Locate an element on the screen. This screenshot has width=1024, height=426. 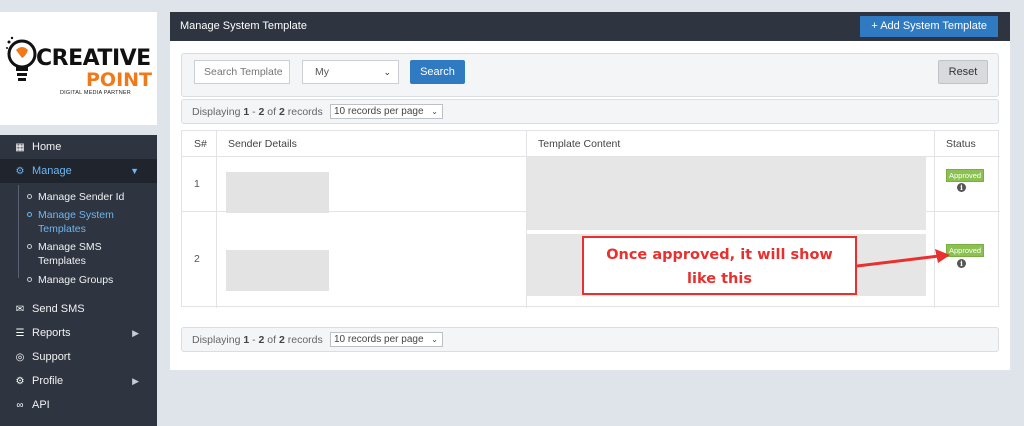
row1-status-badge: Approved is located at coordinates (965, 175).